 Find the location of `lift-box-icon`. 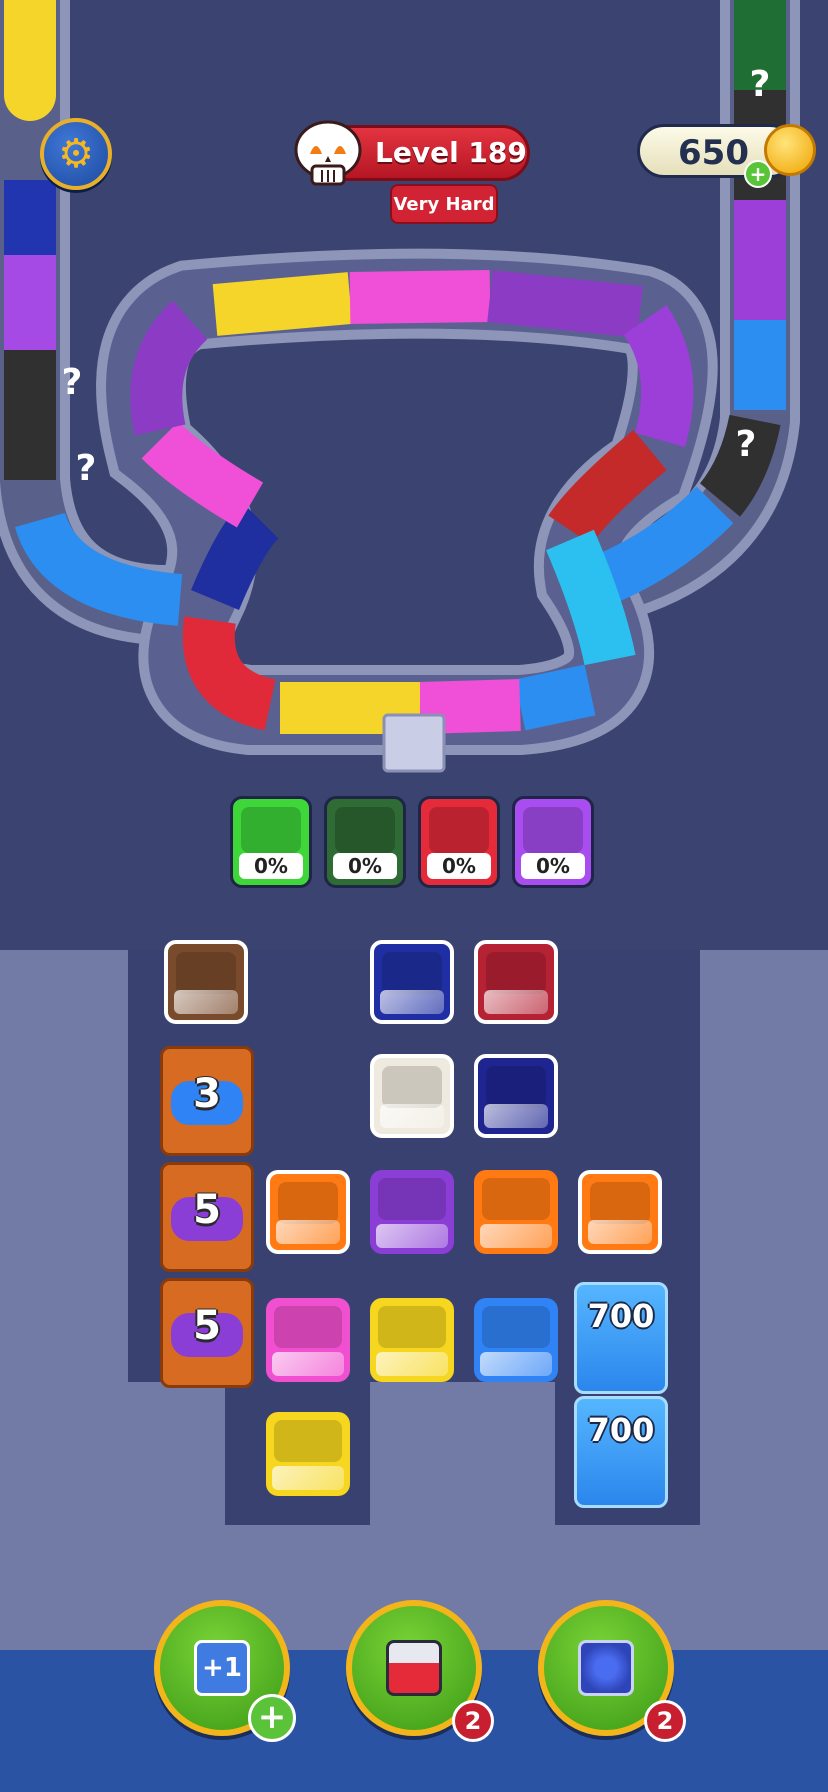

lift-box-icon is located at coordinates (414, 1668).